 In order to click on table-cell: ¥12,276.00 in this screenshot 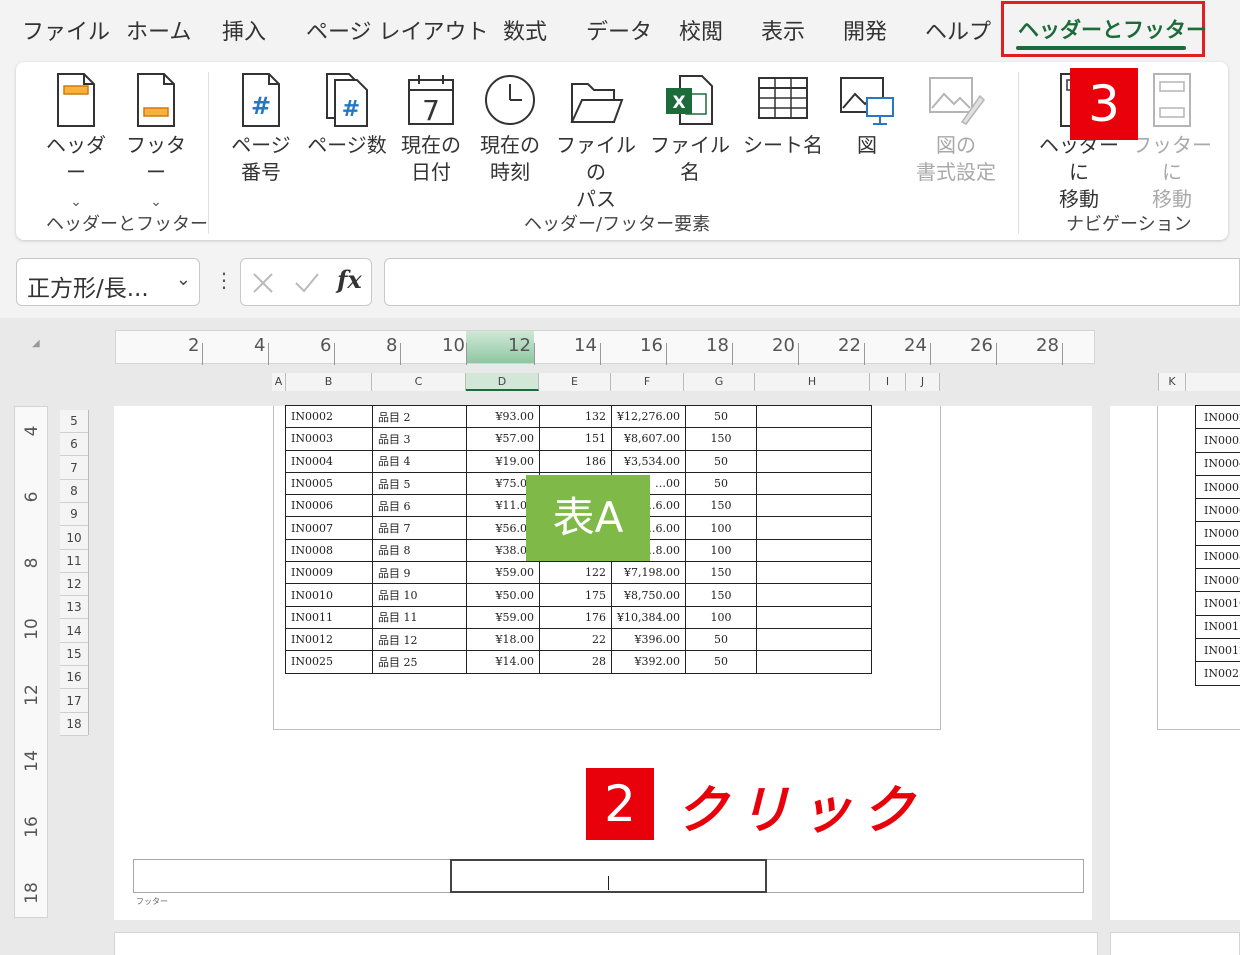, I will do `click(648, 416)`.